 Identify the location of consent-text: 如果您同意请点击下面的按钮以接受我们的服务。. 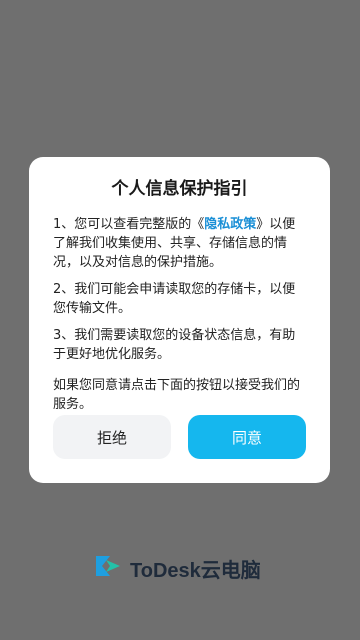
(177, 395).